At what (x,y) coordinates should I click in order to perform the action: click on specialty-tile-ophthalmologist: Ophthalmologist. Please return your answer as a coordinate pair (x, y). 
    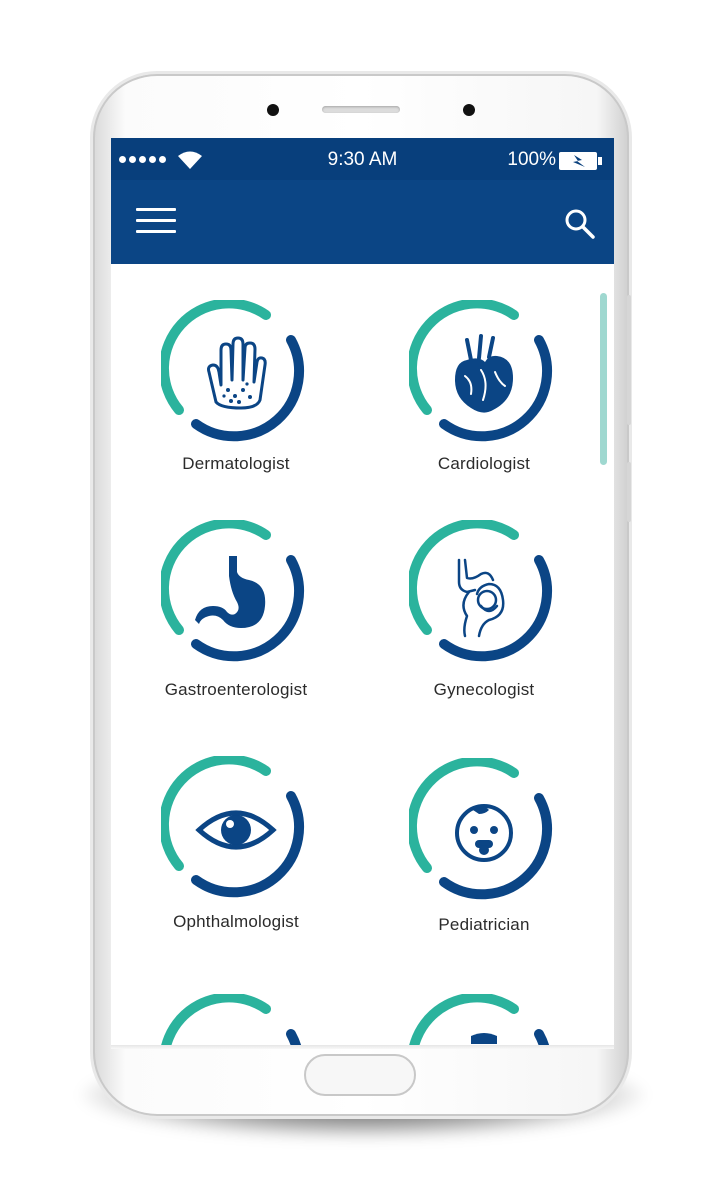
    Looking at the image, I should click on (236, 844).